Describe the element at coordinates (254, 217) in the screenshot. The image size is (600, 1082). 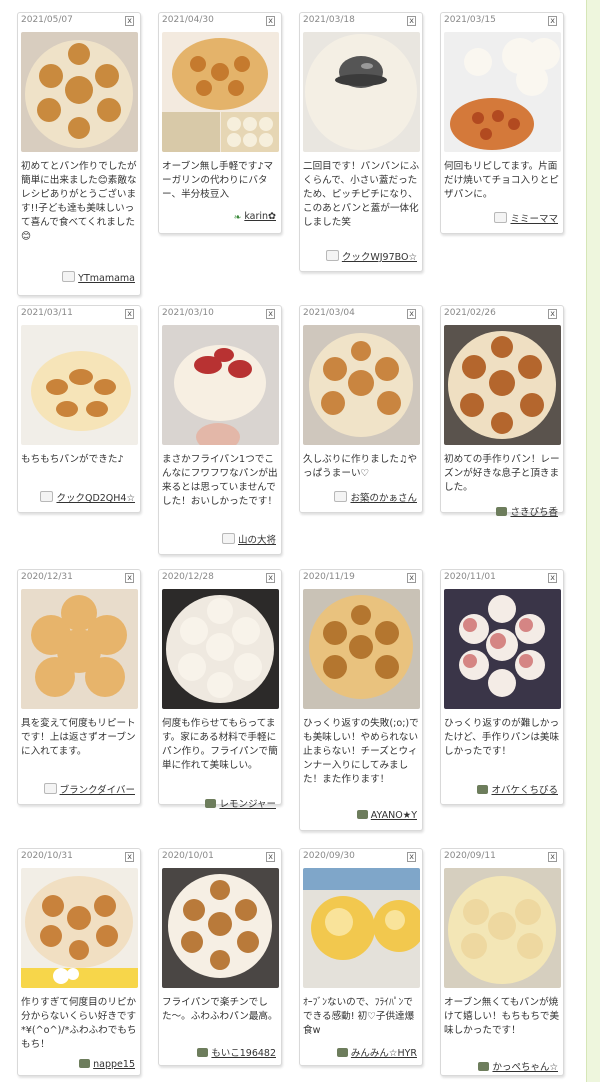
I see `author-link: ❧ karin✿` at that location.